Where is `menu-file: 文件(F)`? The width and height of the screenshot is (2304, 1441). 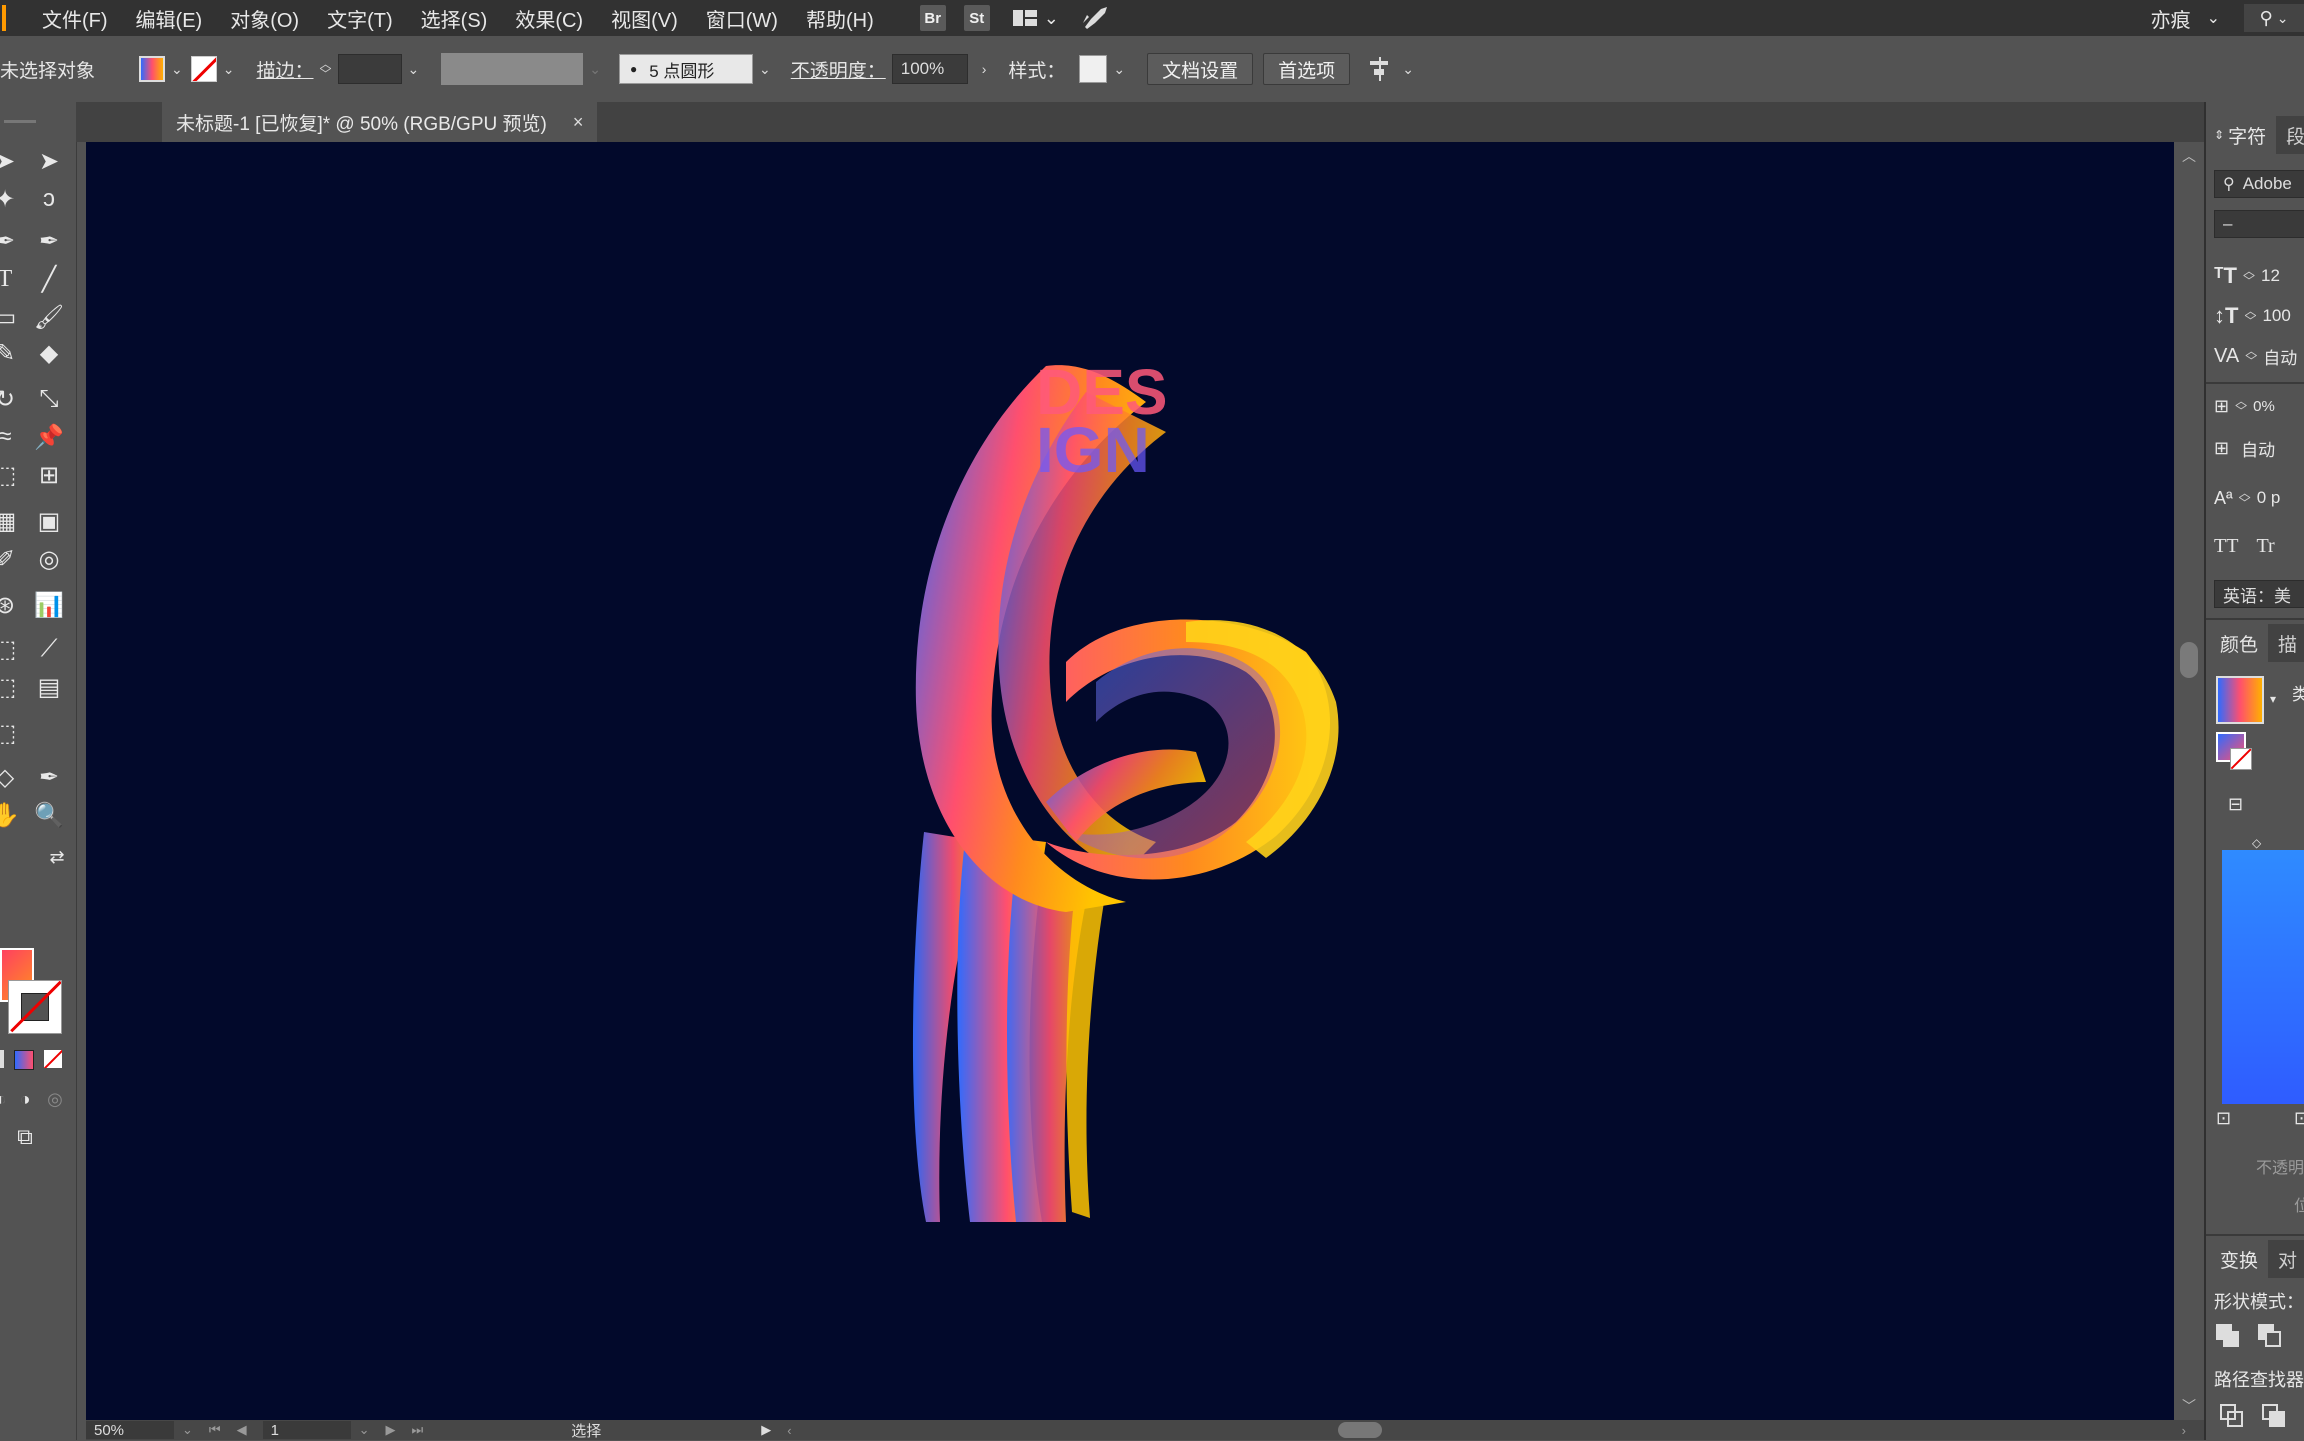
menu-file: 文件(F) is located at coordinates (75, 18).